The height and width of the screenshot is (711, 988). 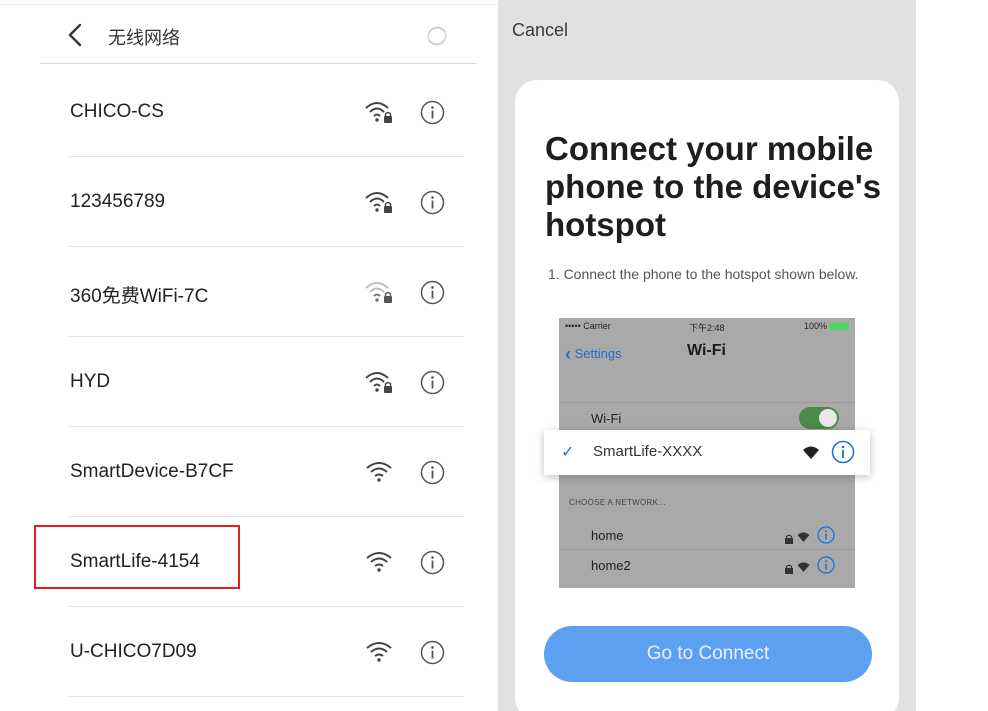 I want to click on go-to-connect-button: Go to Connect, so click(x=708, y=654).